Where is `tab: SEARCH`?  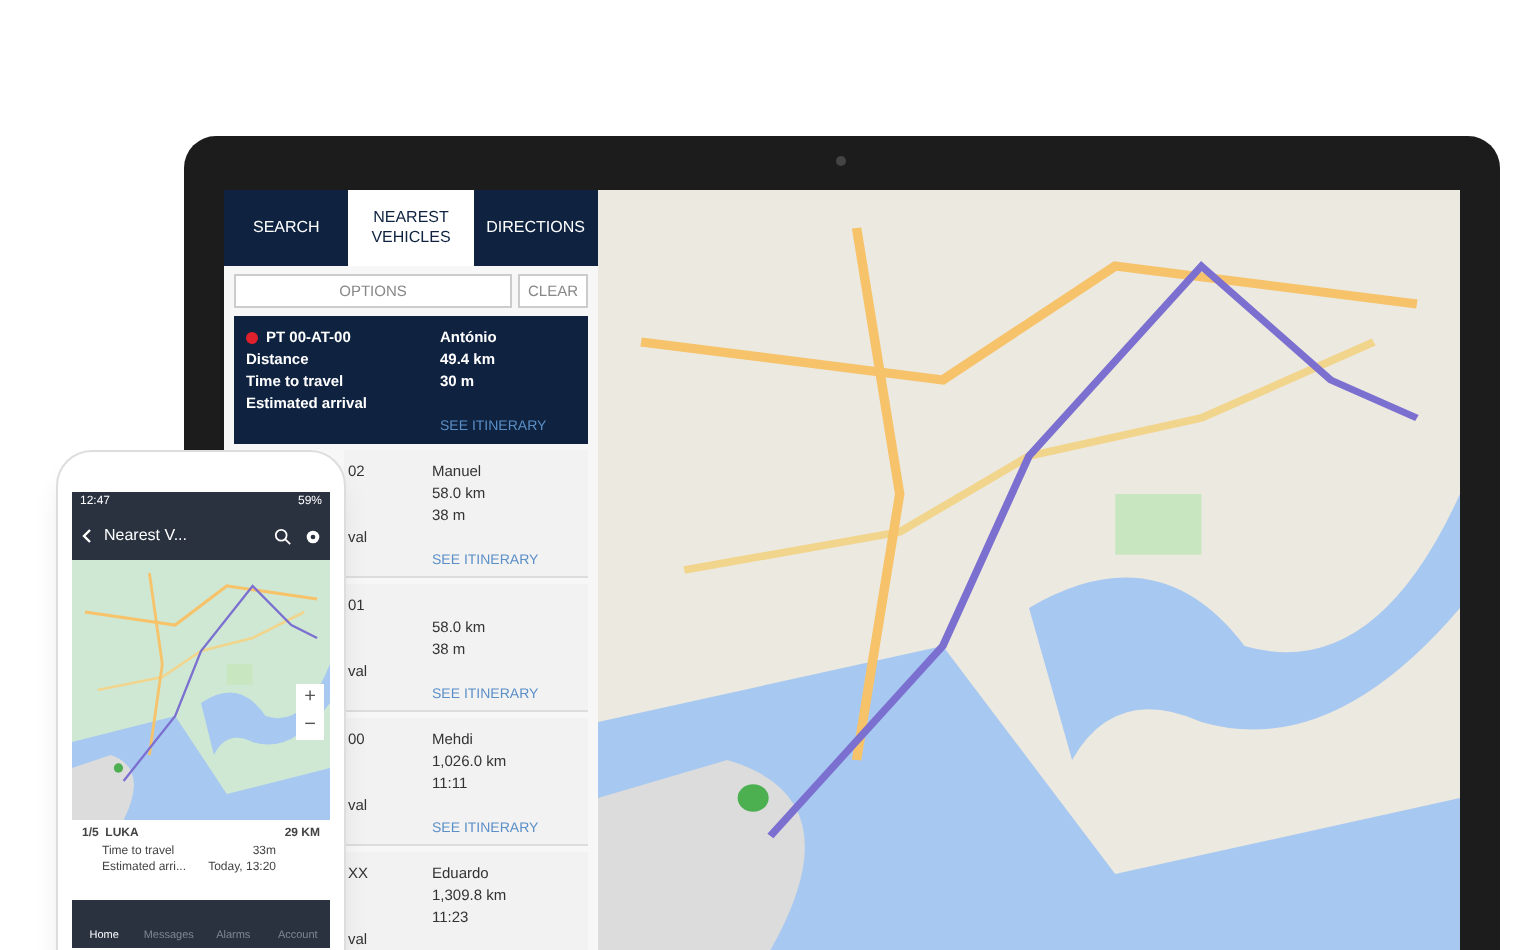 tab: SEARCH is located at coordinates (286, 228).